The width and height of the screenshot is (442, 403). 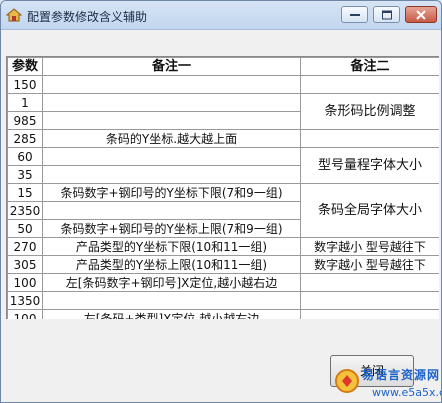 What do you see at coordinates (25, 300) in the screenshot?
I see `param-cell: 1350` at bounding box center [25, 300].